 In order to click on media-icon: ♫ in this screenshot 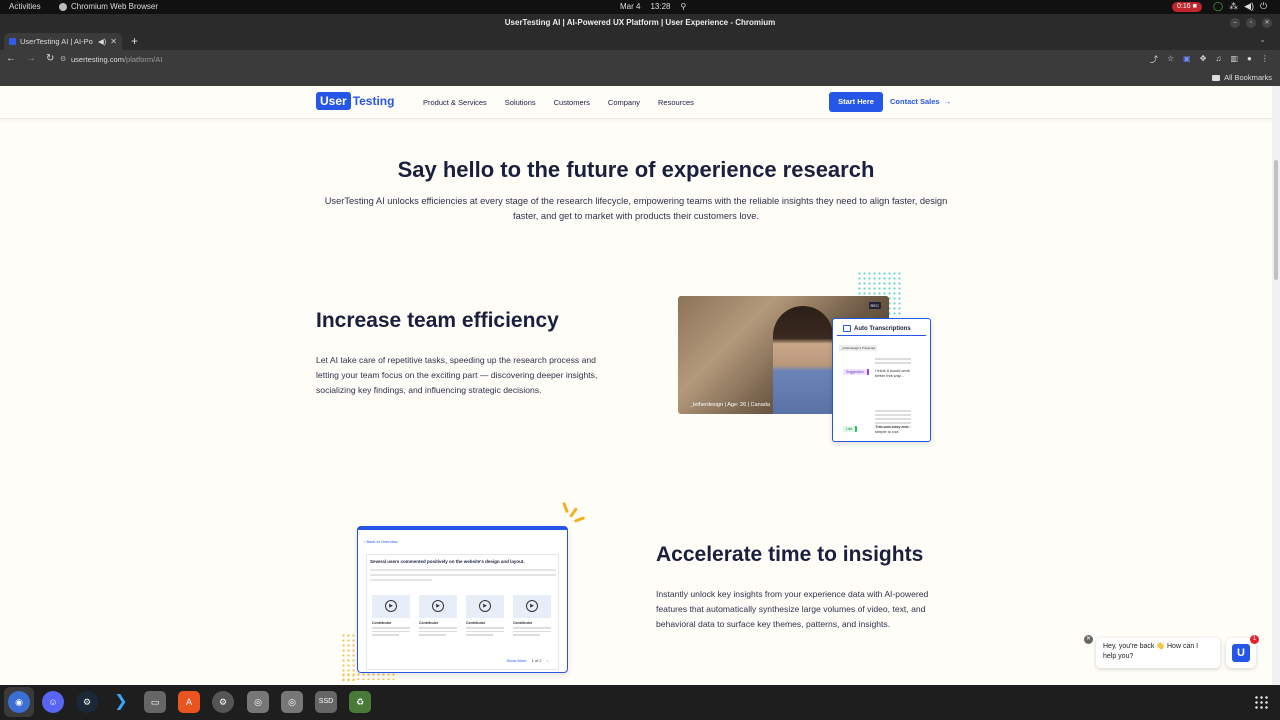, I will do `click(1218, 59)`.